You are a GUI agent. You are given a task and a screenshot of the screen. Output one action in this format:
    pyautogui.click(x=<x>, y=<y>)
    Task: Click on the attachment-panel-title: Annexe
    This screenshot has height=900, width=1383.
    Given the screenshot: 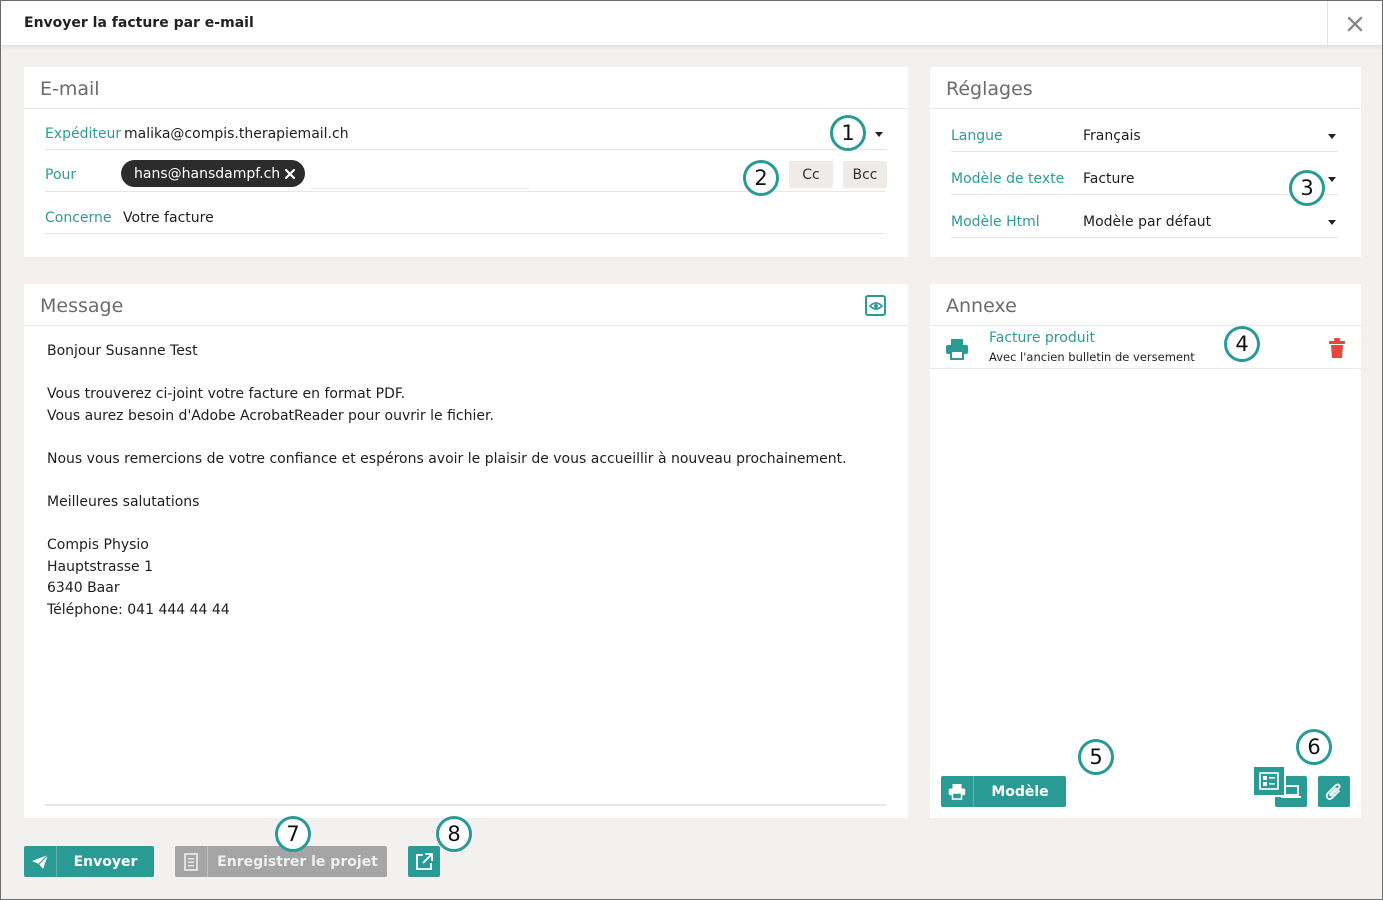 What is the action you would take?
    pyautogui.click(x=981, y=306)
    